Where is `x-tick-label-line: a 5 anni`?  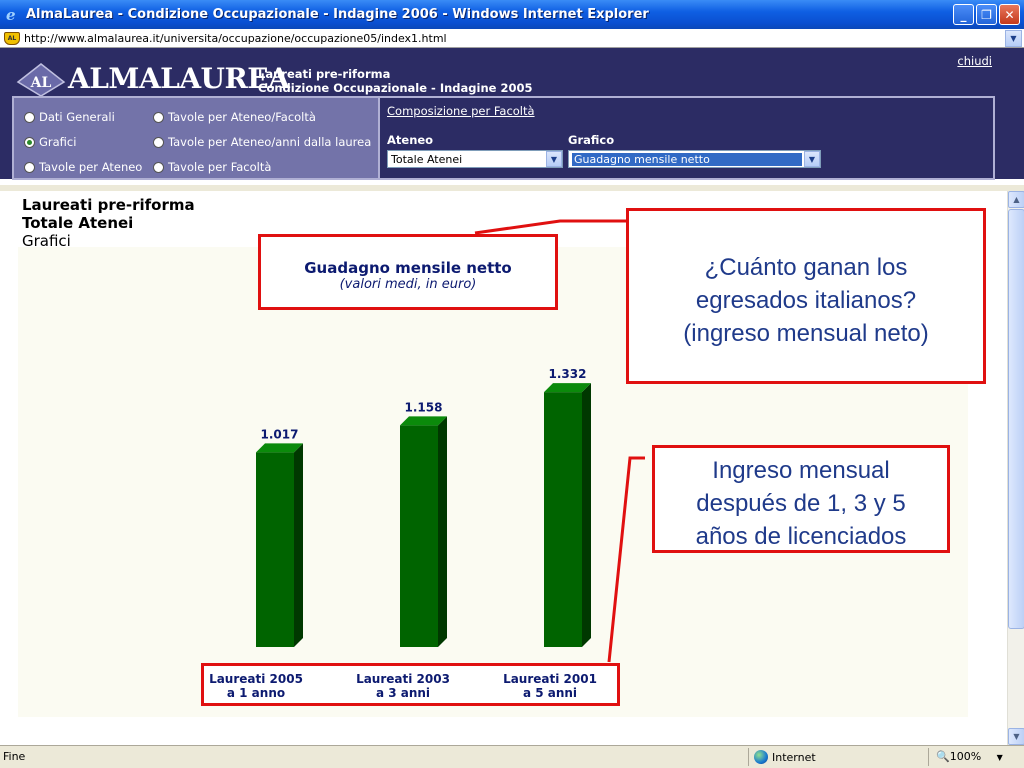 x-tick-label-line: a 5 anni is located at coordinates (550, 693).